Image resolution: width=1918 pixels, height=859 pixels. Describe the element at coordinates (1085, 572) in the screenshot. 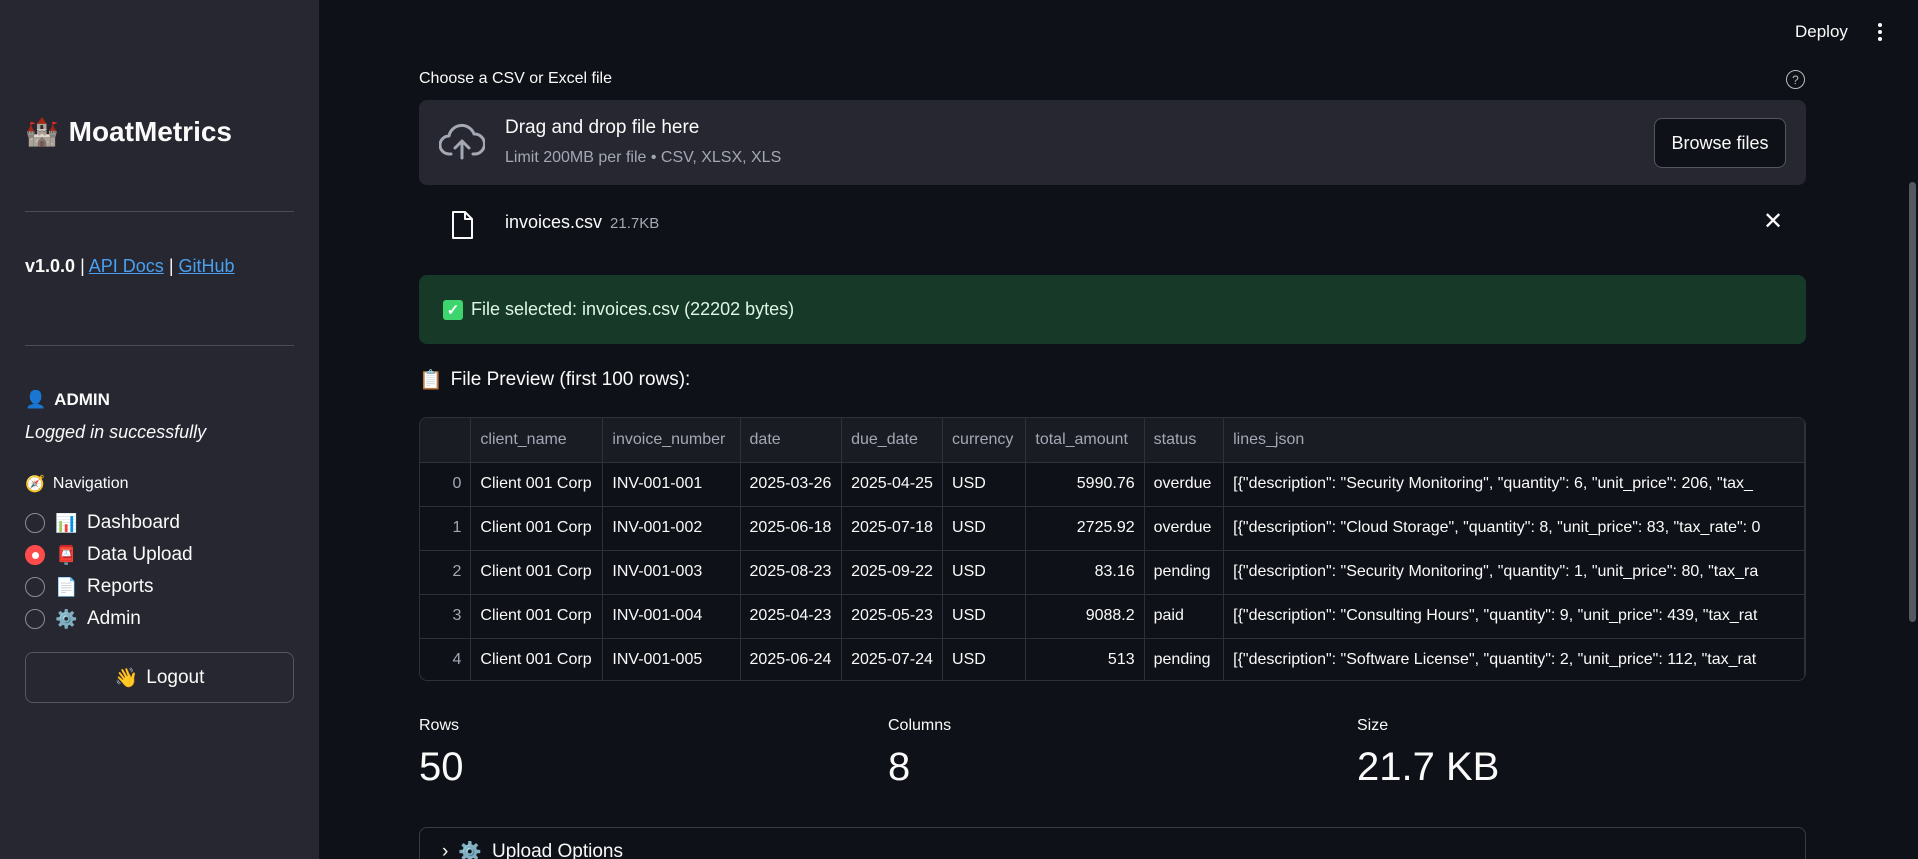

I see `table-cell: 83.16` at that location.